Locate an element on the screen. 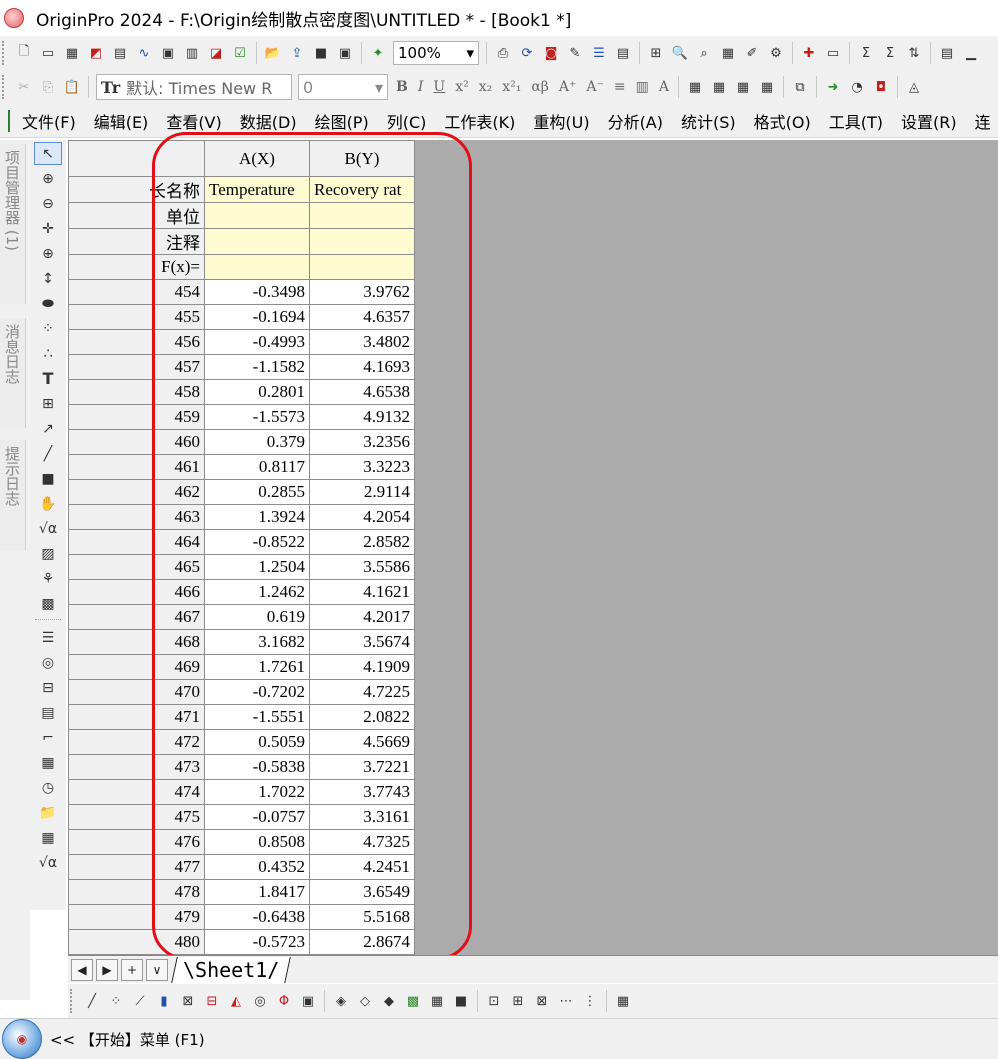  stats-plot-icon: ⊠ is located at coordinates (188, 1001).